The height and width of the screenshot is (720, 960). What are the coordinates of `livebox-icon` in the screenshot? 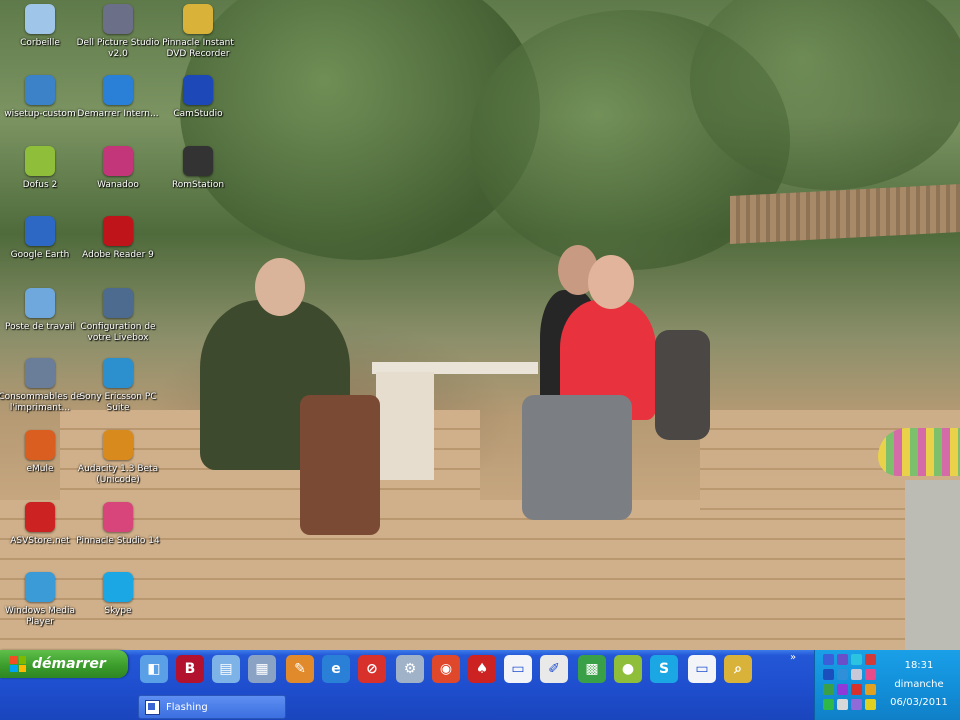 It's located at (118, 303).